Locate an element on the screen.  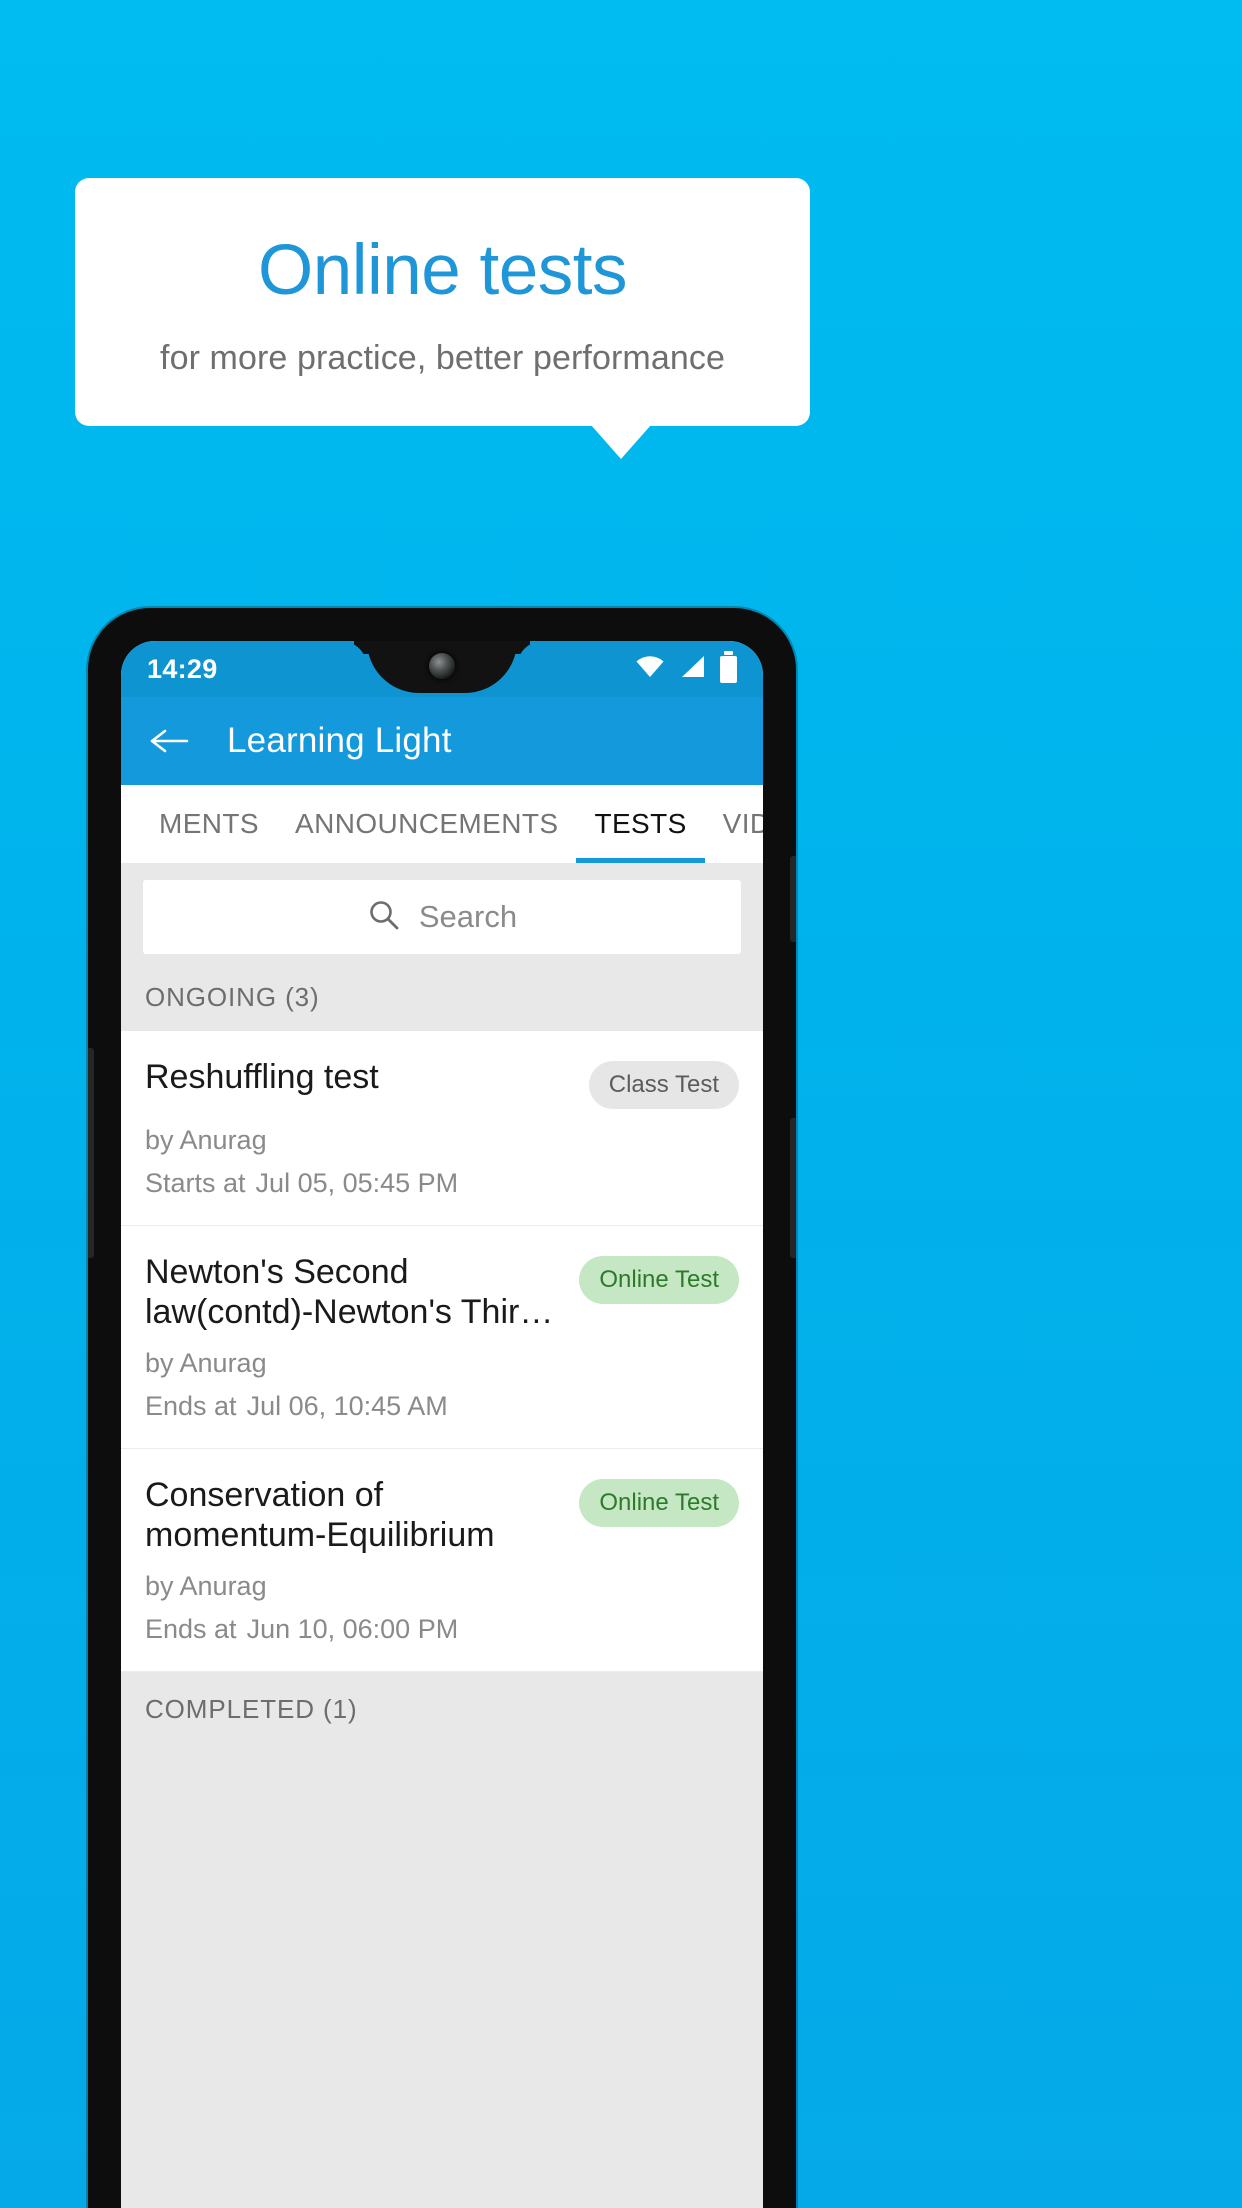
front-camera is located at coordinates (442, 666).